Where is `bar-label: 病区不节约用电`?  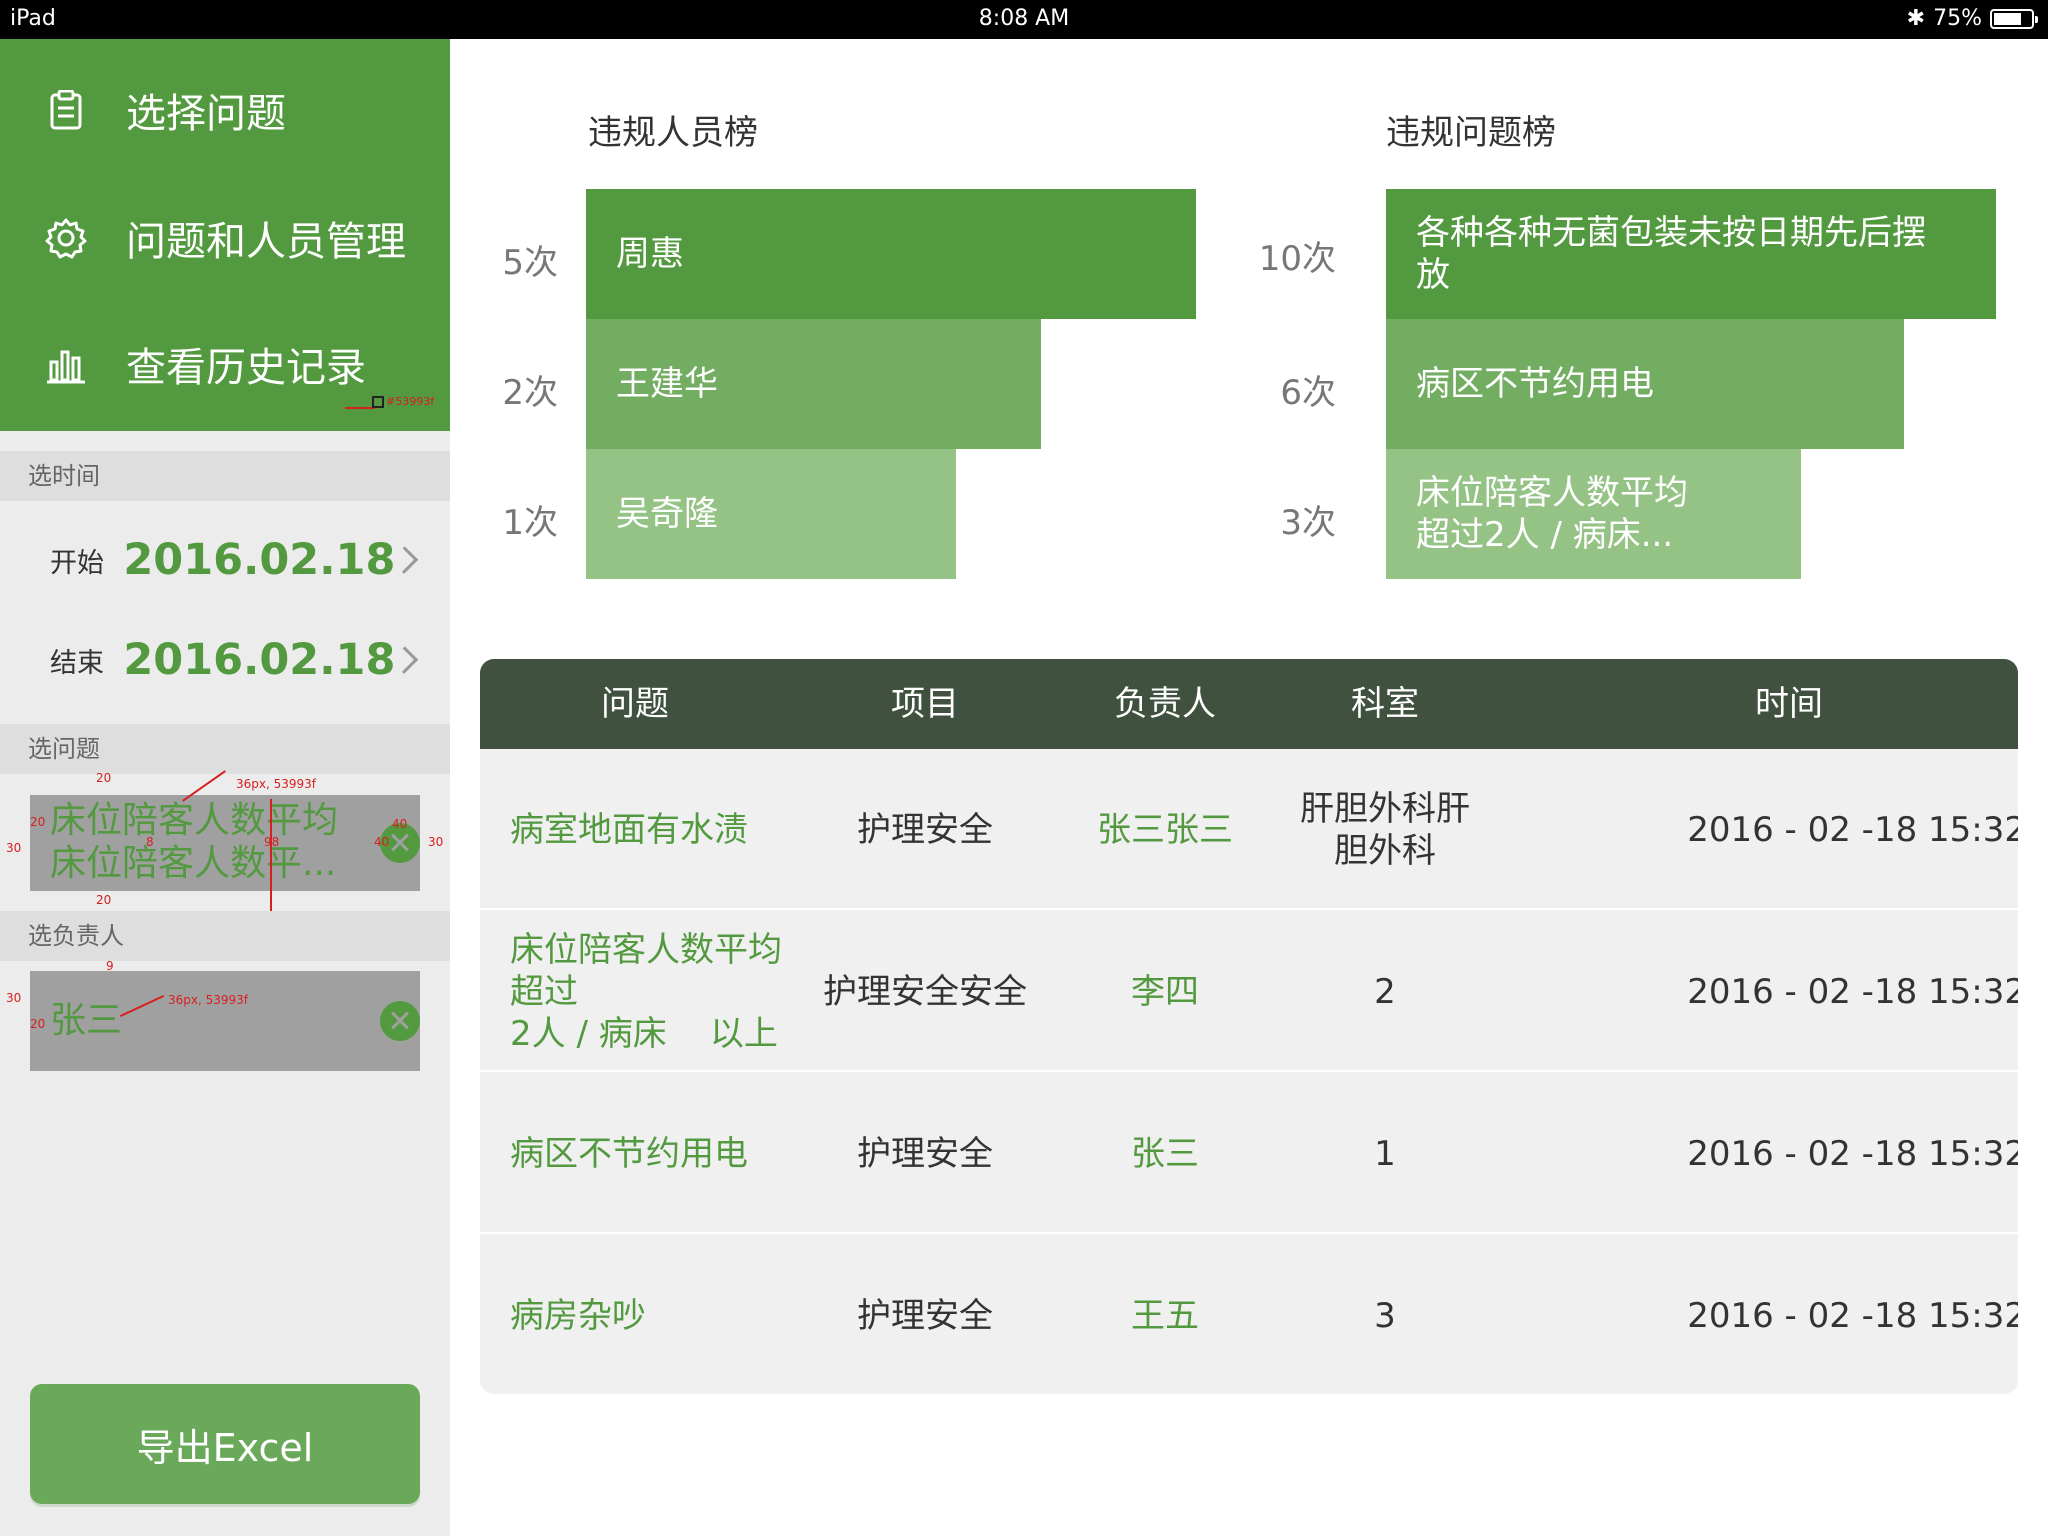
bar-label: 病区不节约用电 is located at coordinates (1535, 384).